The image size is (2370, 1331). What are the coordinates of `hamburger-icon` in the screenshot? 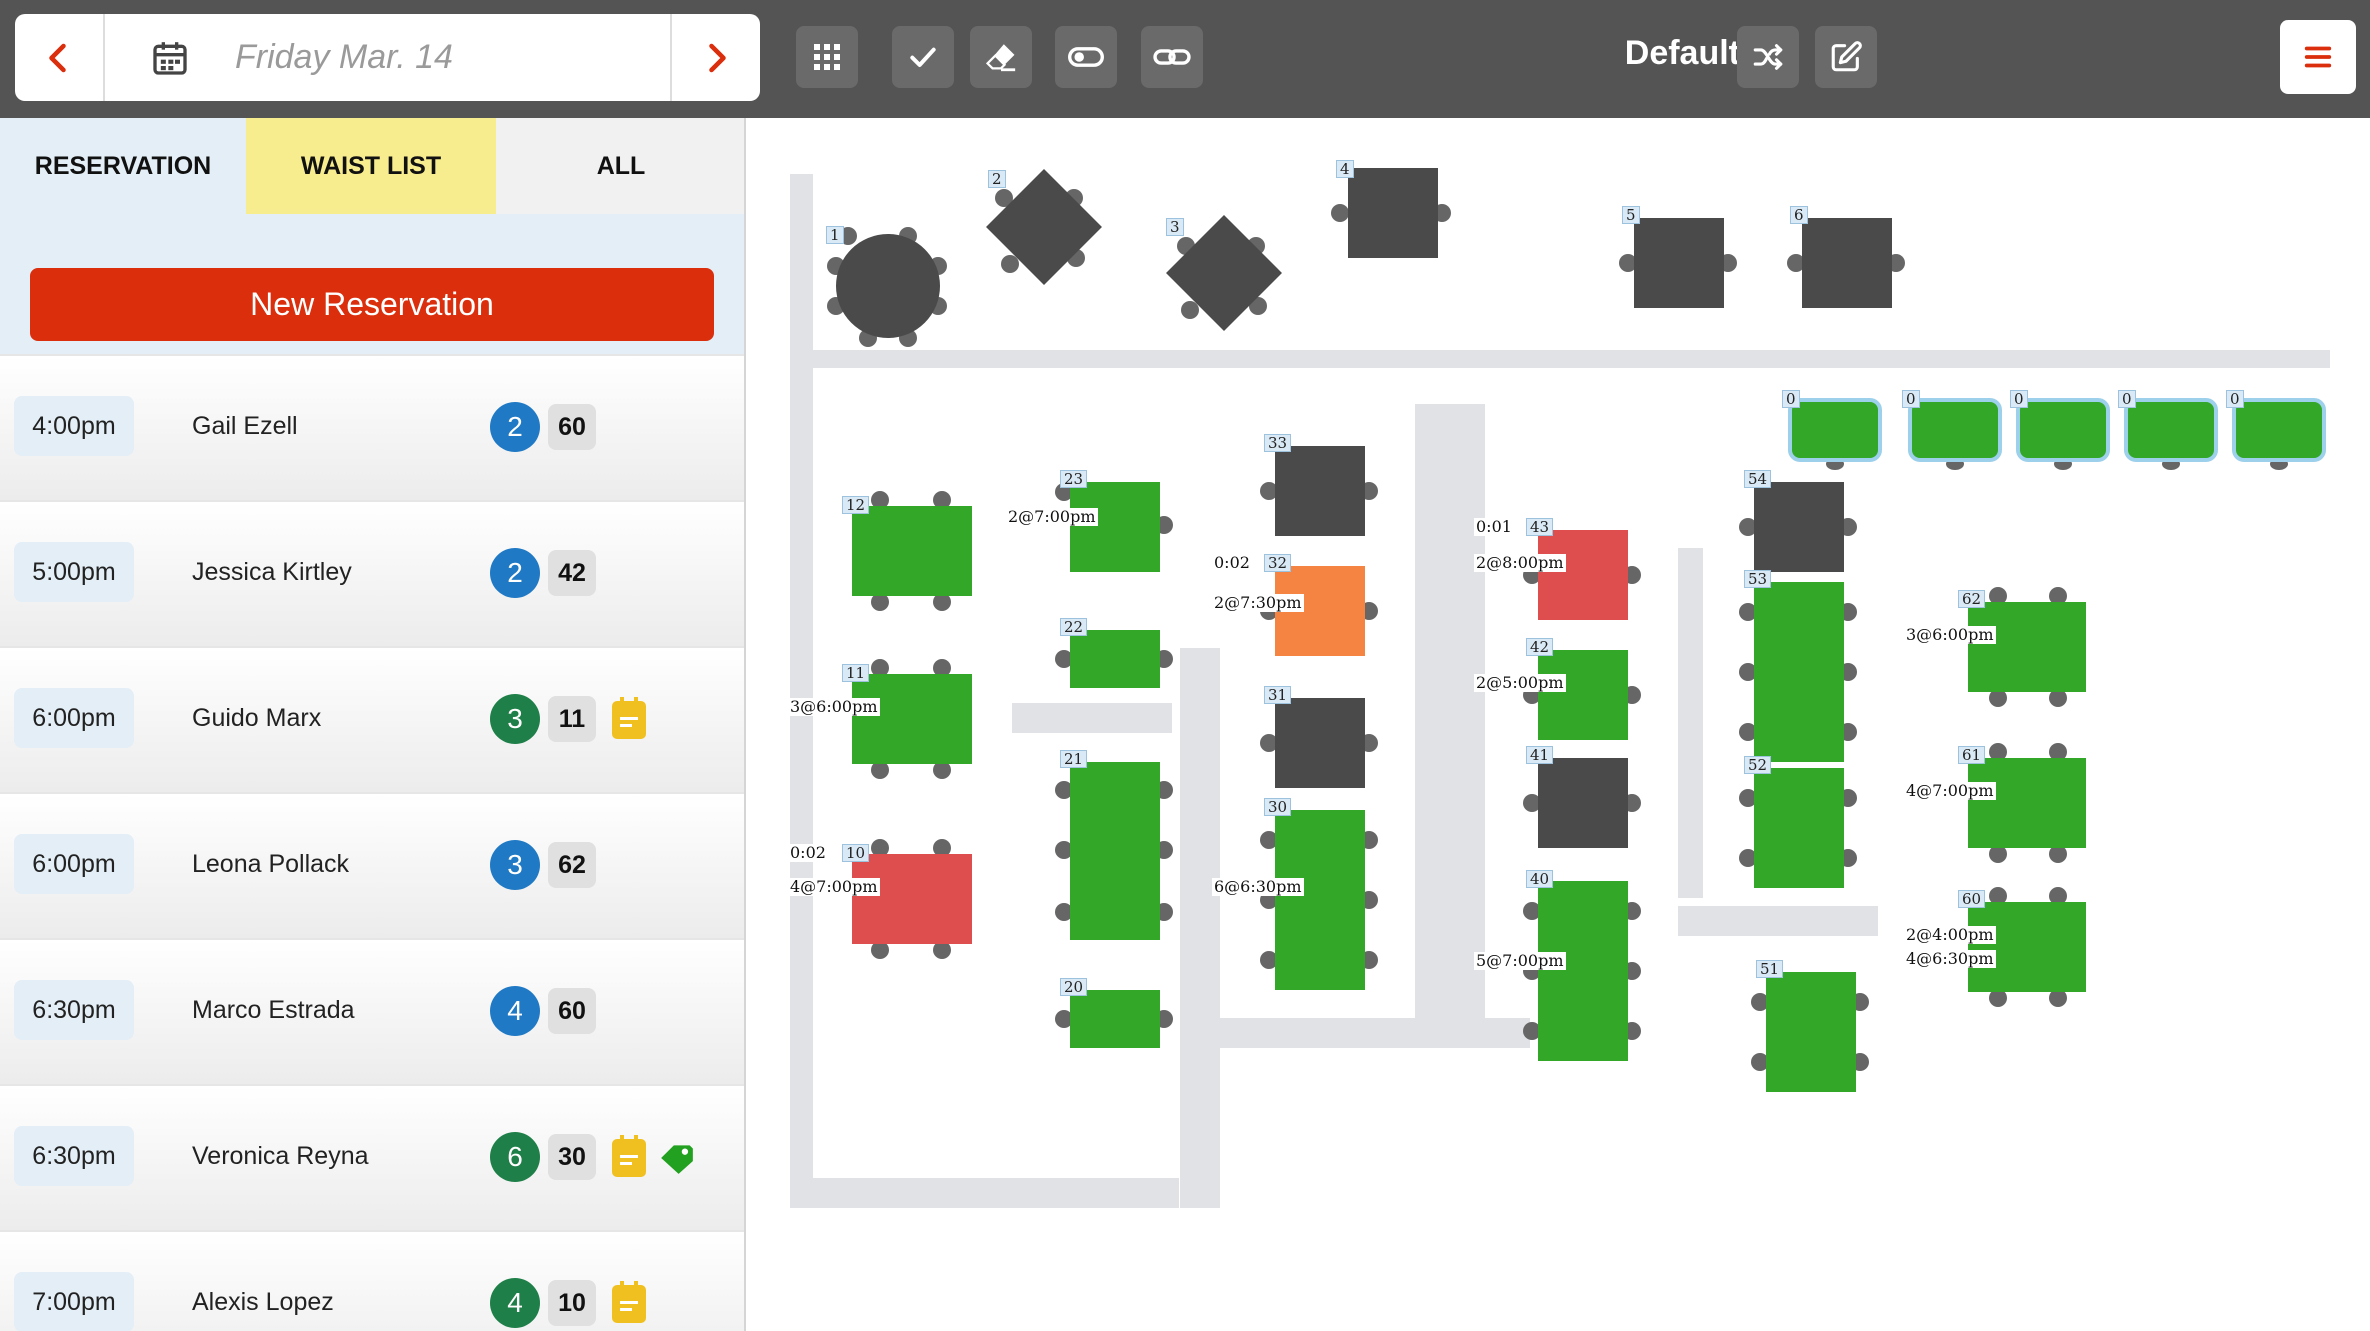 It's located at (2318, 57).